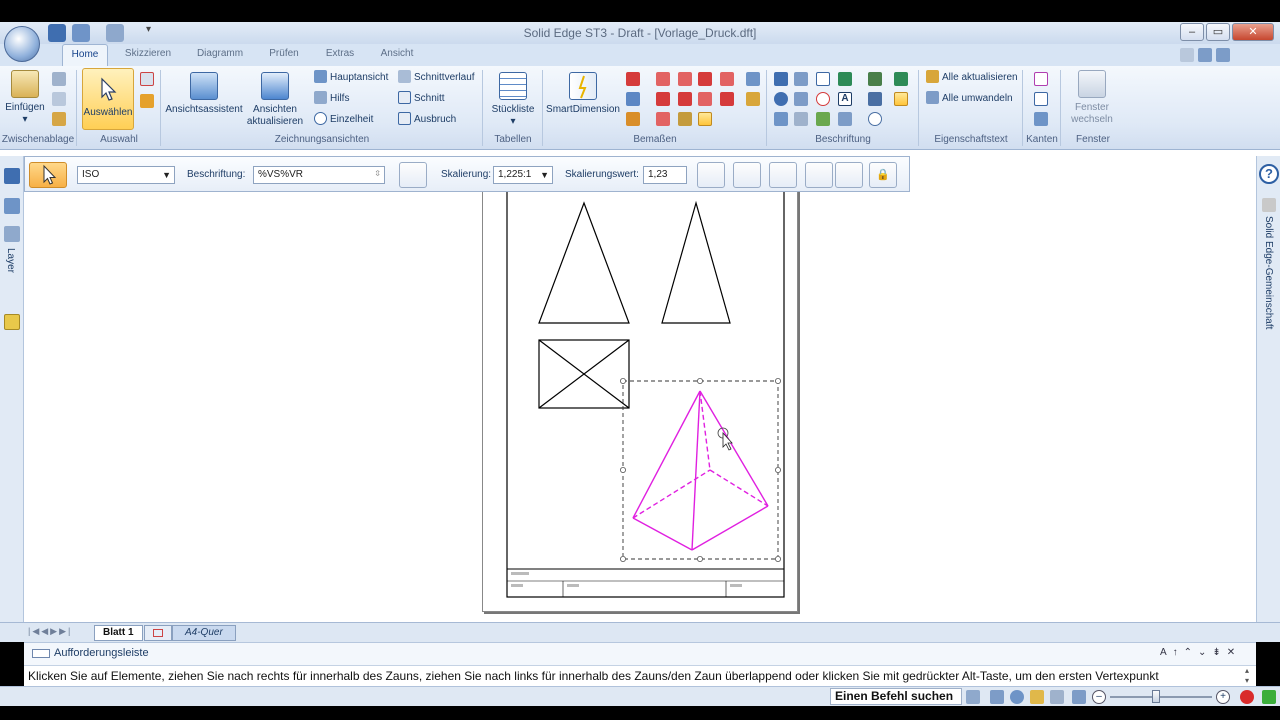 The height and width of the screenshot is (720, 1280). I want to click on application-menu-button, so click(22, 44).